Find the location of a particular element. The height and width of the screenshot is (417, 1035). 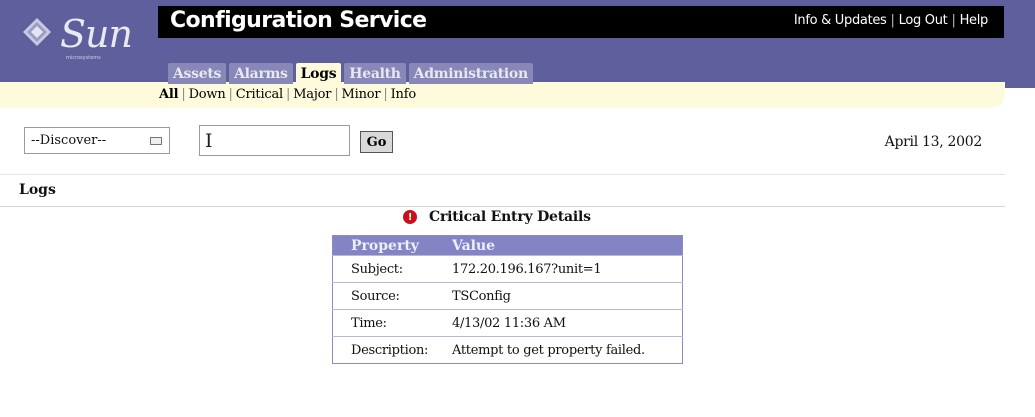

table-row: Source: TSConfig is located at coordinates (507, 296).